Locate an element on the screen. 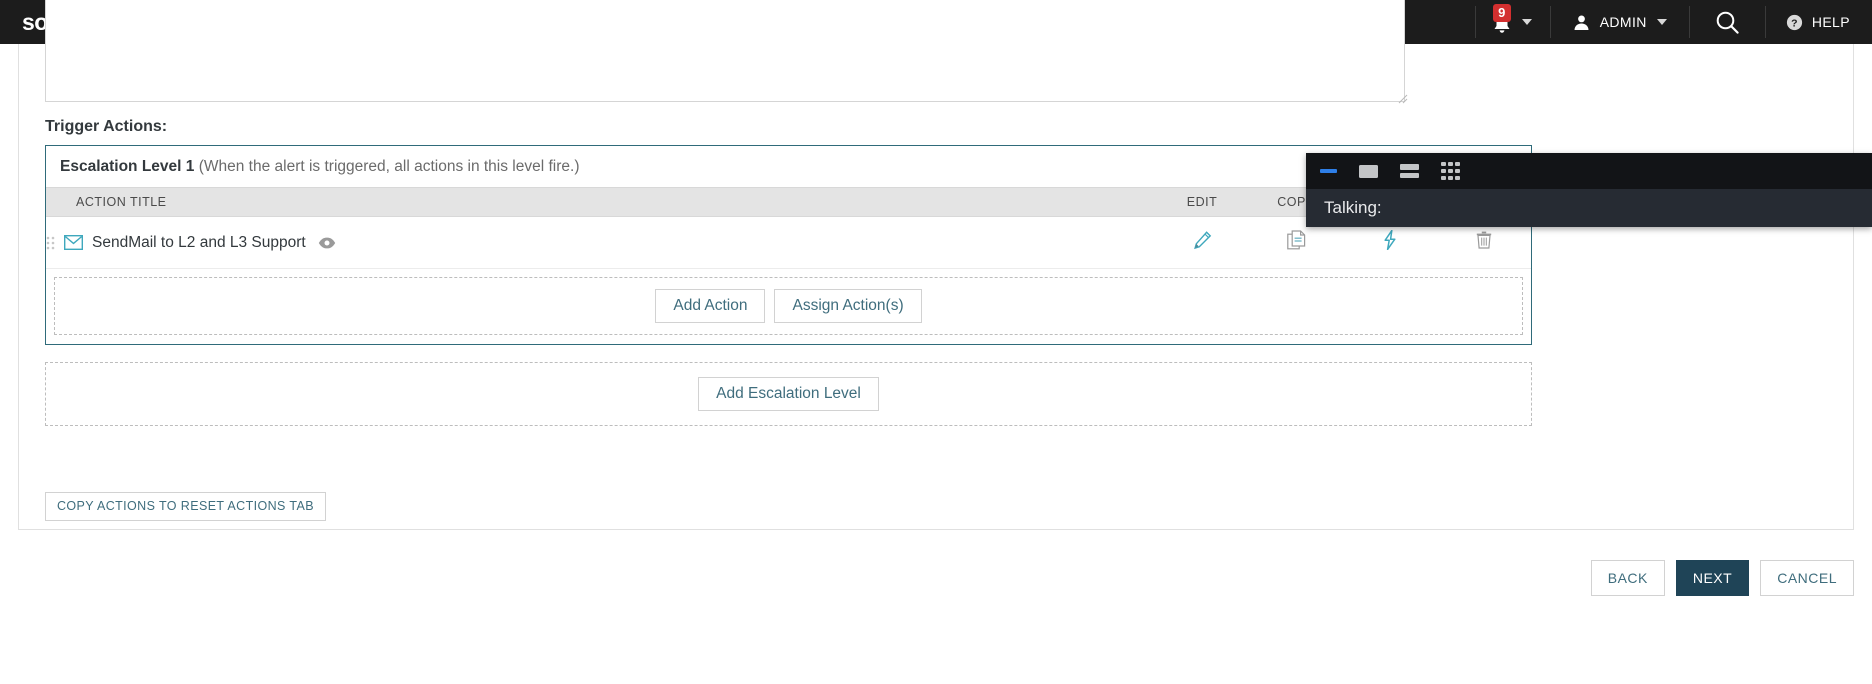 The width and height of the screenshot is (1872, 684). pencil-icon is located at coordinates (1202, 240).